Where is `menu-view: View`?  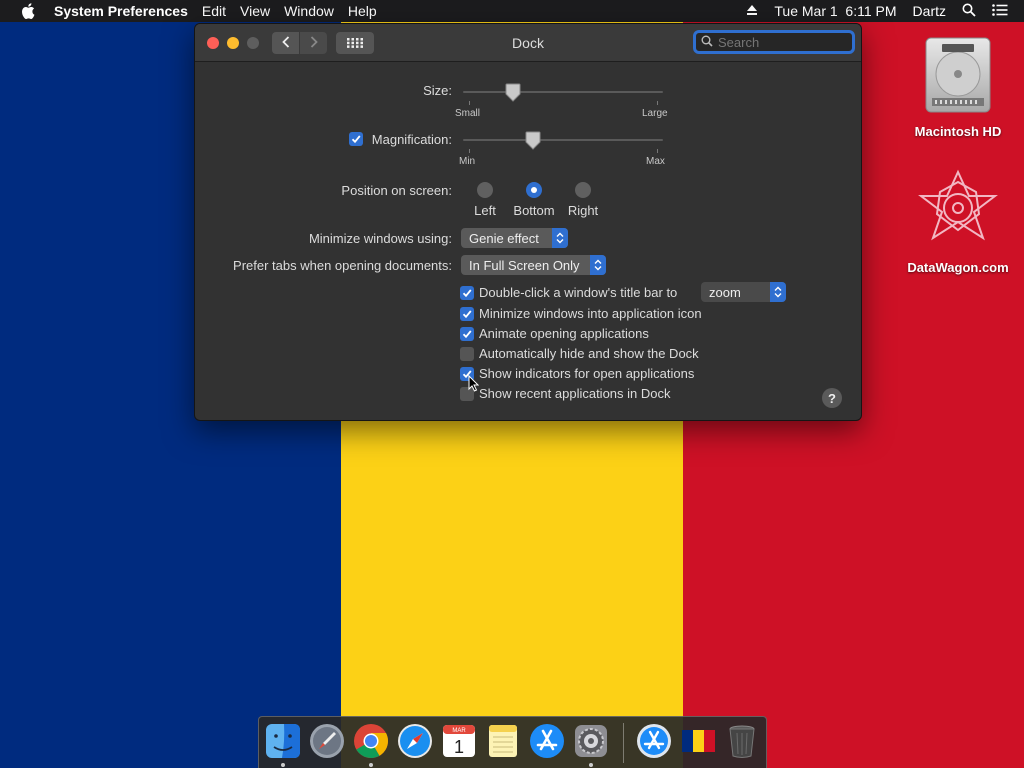
menu-view: View is located at coordinates (255, 11).